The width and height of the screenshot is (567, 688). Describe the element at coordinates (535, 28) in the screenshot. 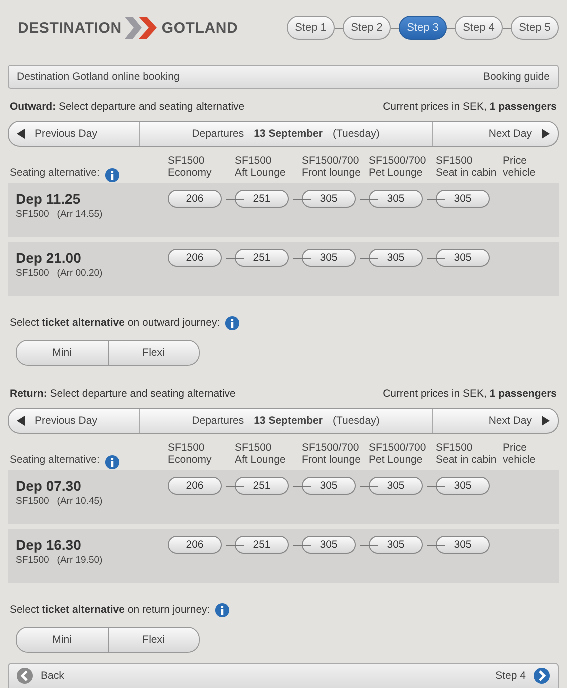

I see `step-button: Step 5` at that location.